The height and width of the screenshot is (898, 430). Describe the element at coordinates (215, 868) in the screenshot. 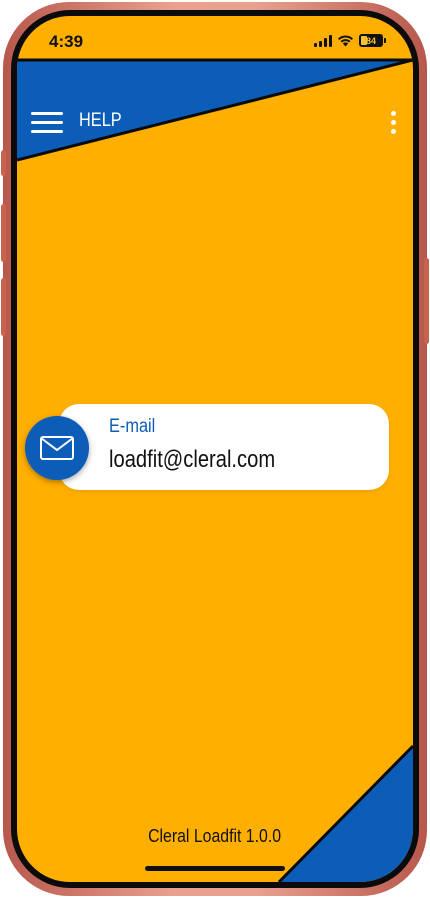

I see `home-indicator` at that location.